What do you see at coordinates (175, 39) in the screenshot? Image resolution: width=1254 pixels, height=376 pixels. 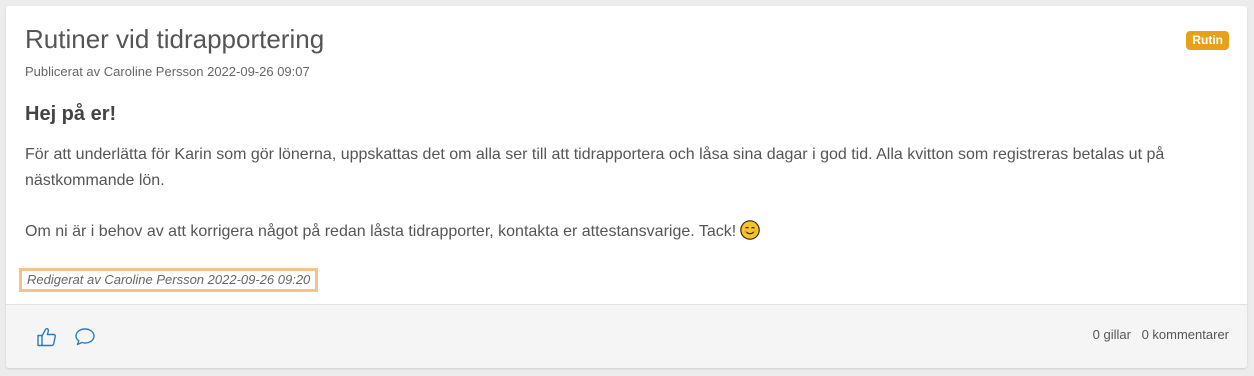 I see `post-title: Rutiner vid tidrapportering` at bounding box center [175, 39].